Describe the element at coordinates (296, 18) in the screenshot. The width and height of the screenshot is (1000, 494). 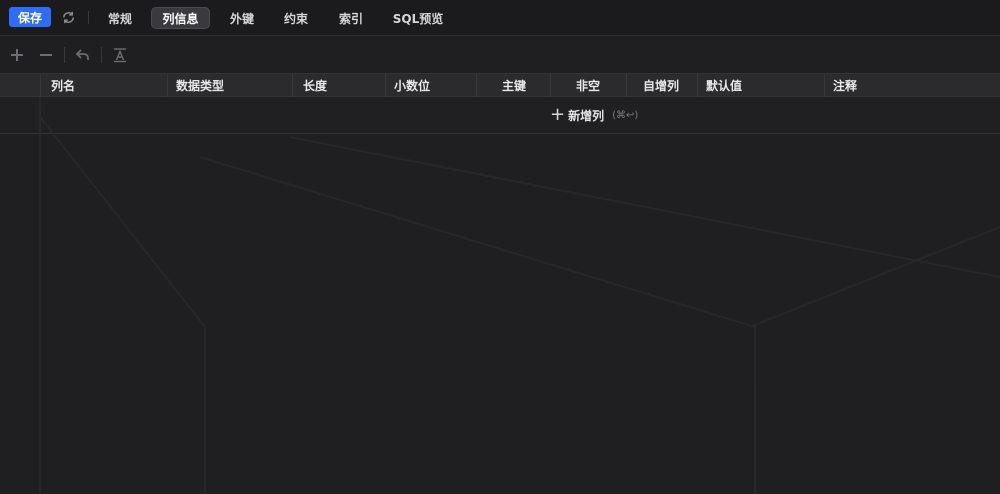
I see `tab-constraints: 约束` at that location.